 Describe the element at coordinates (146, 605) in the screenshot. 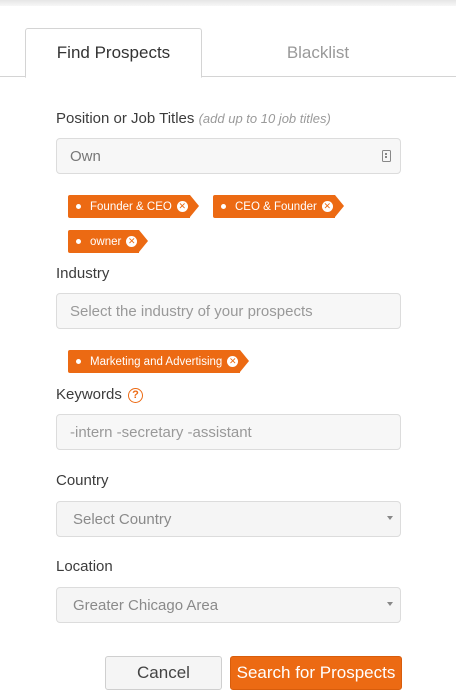

I see `location-select-value: Greater Chicago Area` at that location.